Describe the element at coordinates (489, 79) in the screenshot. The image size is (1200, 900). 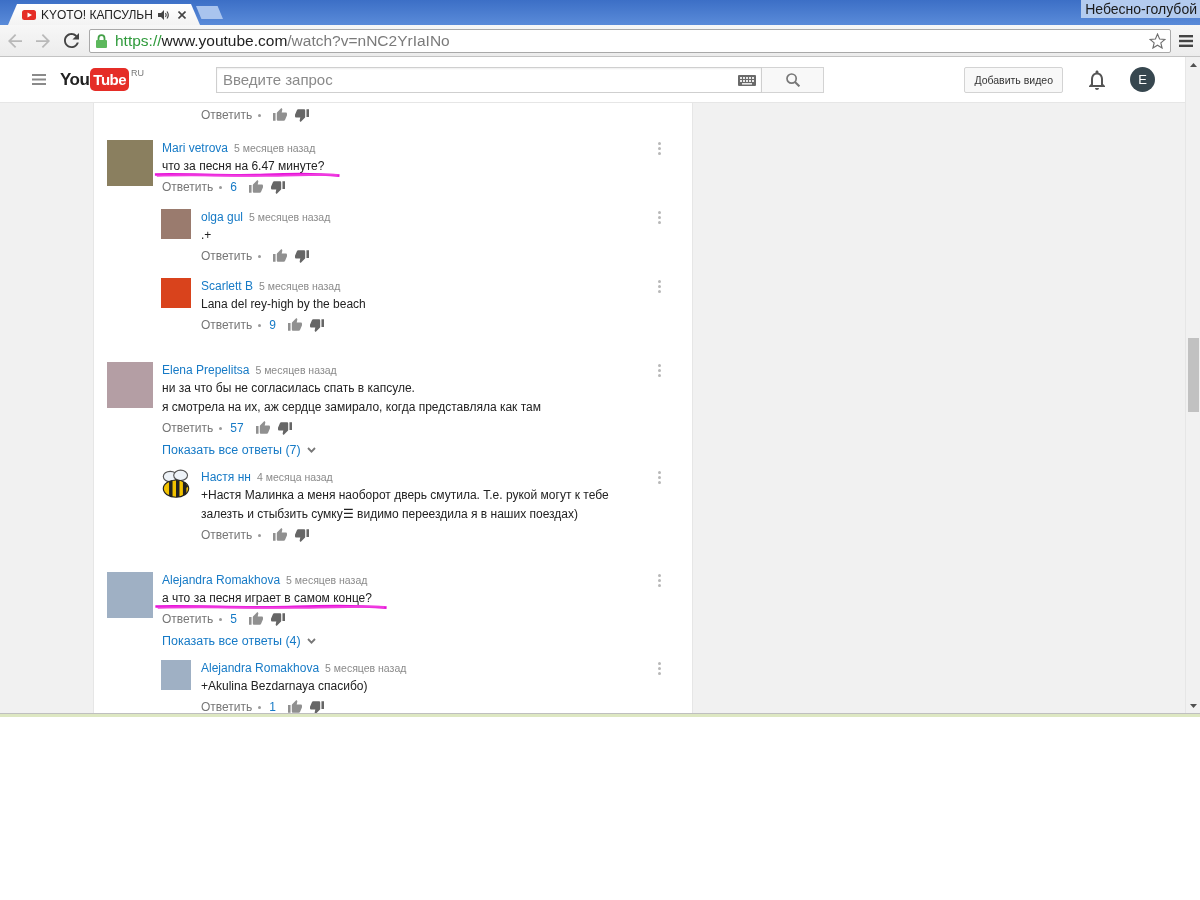
I see `search-field: Введите запрос` at that location.